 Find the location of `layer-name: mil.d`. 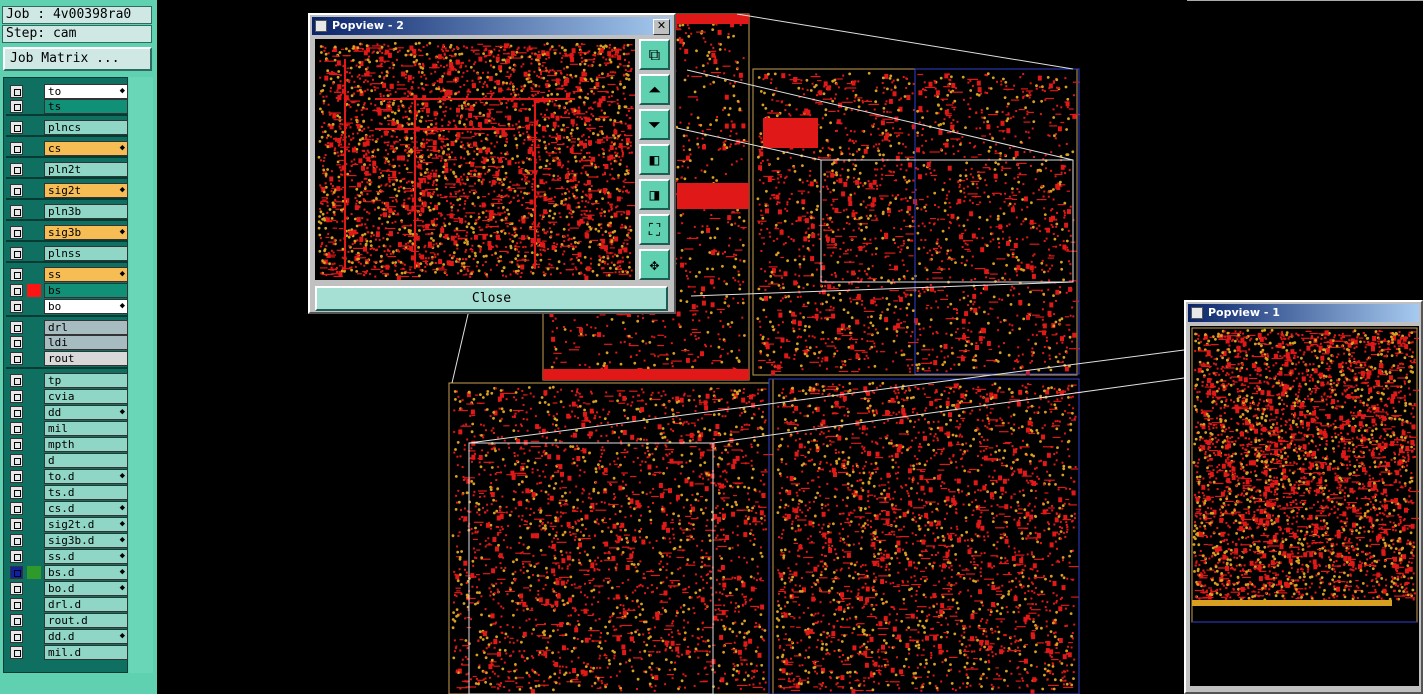

layer-name: mil.d is located at coordinates (86, 652).